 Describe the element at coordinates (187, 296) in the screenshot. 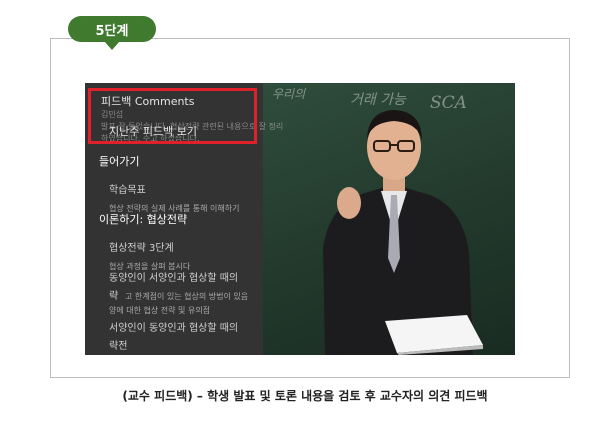

I see `topic-detail: 고 한계점이 있는 협상의 방법이 있음` at that location.